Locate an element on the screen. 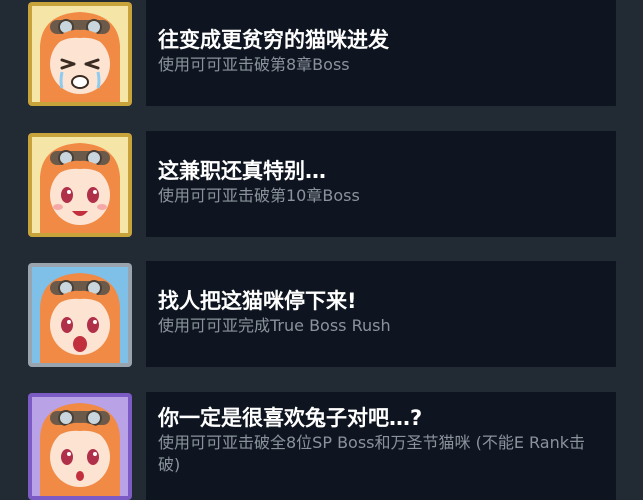 This screenshot has height=500, width=643. kokoa-shocked-portrait-icon is located at coordinates (80, 315).